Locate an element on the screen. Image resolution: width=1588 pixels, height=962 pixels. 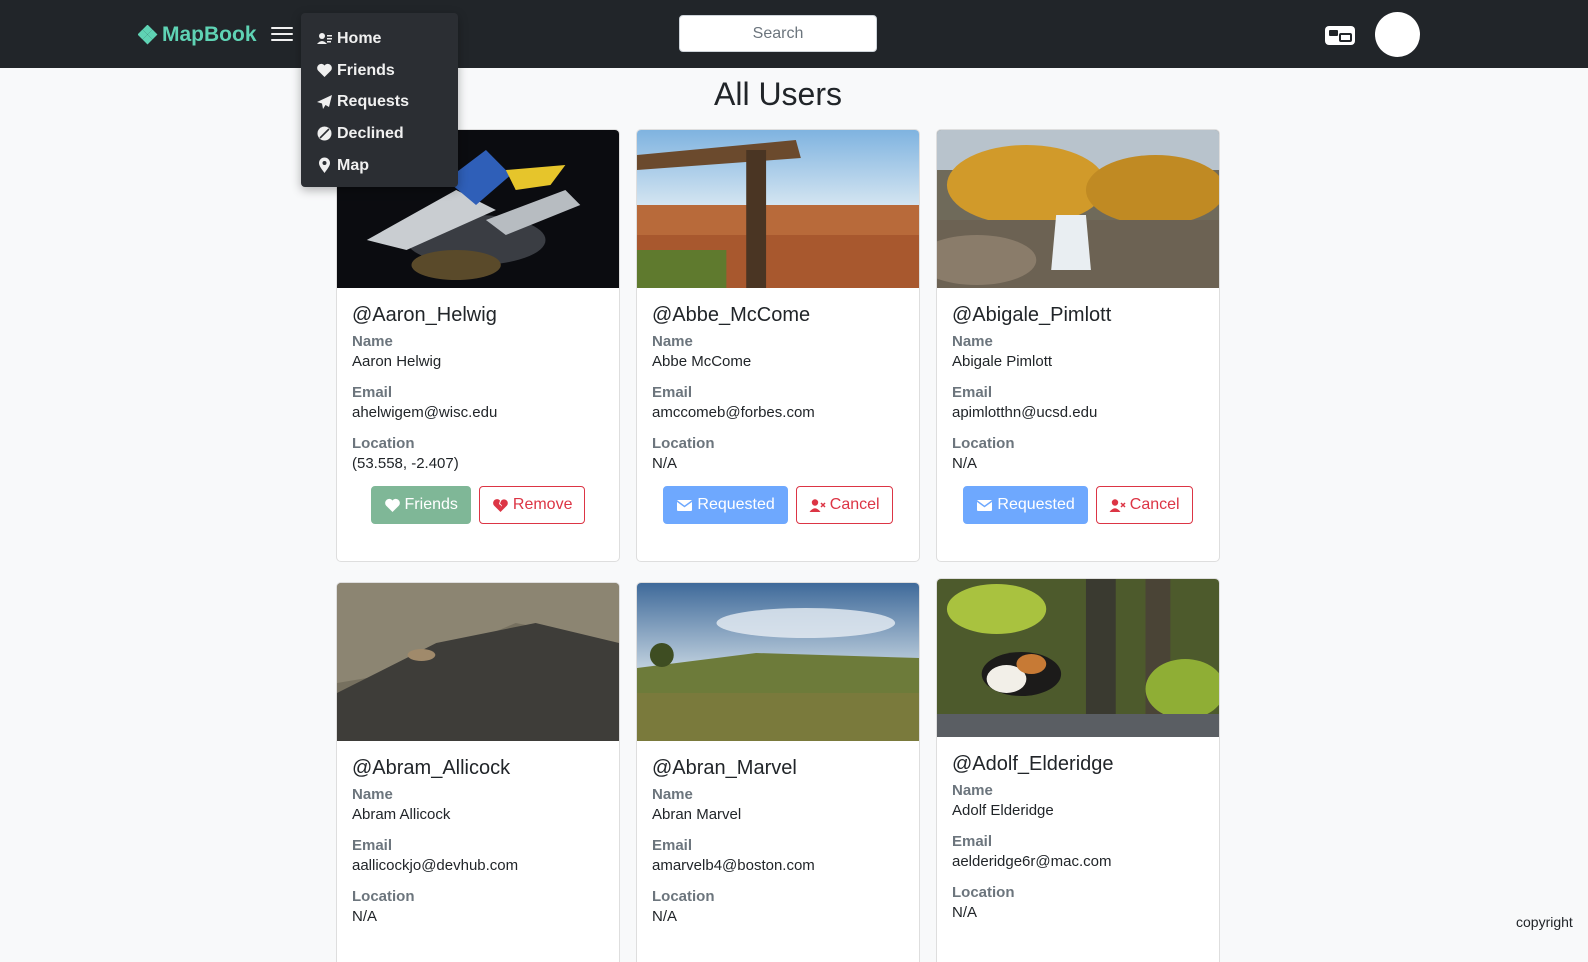
diamond-logo-icon is located at coordinates (148, 35).